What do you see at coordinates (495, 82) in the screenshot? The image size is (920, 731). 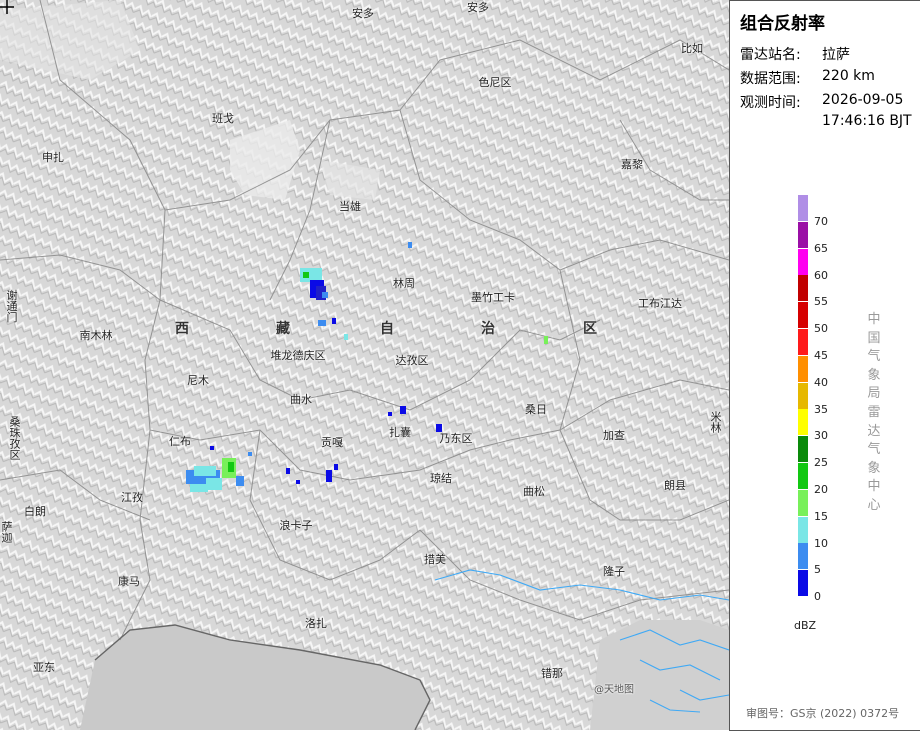 I see `place-label: 色尼区` at bounding box center [495, 82].